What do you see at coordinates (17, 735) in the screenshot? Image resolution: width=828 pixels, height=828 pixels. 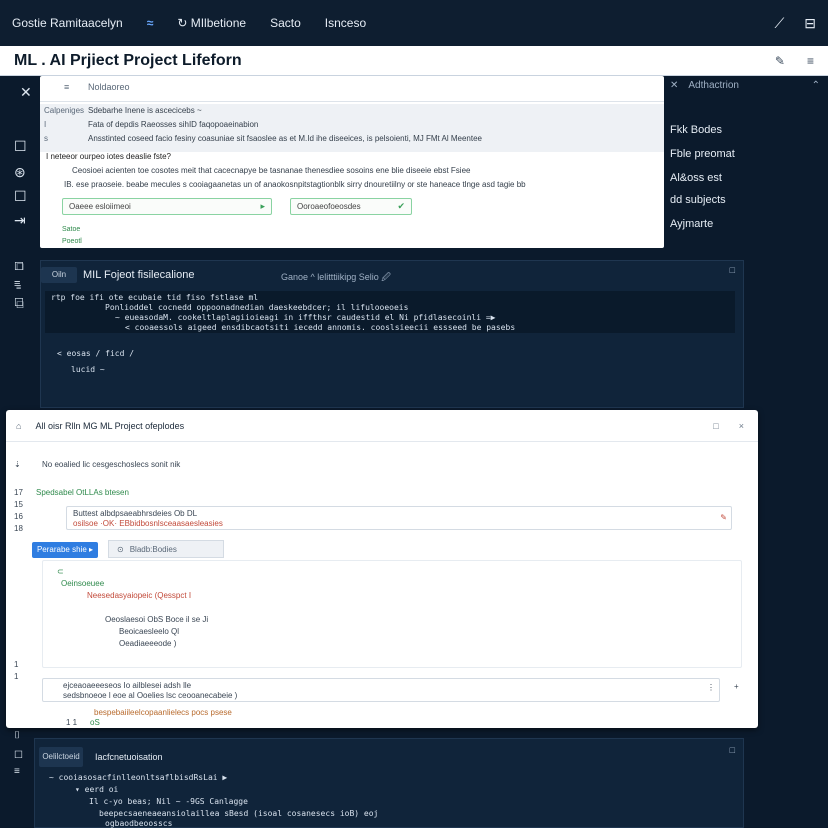 I see `bookmark-icon: ⌷` at bounding box center [17, 735].